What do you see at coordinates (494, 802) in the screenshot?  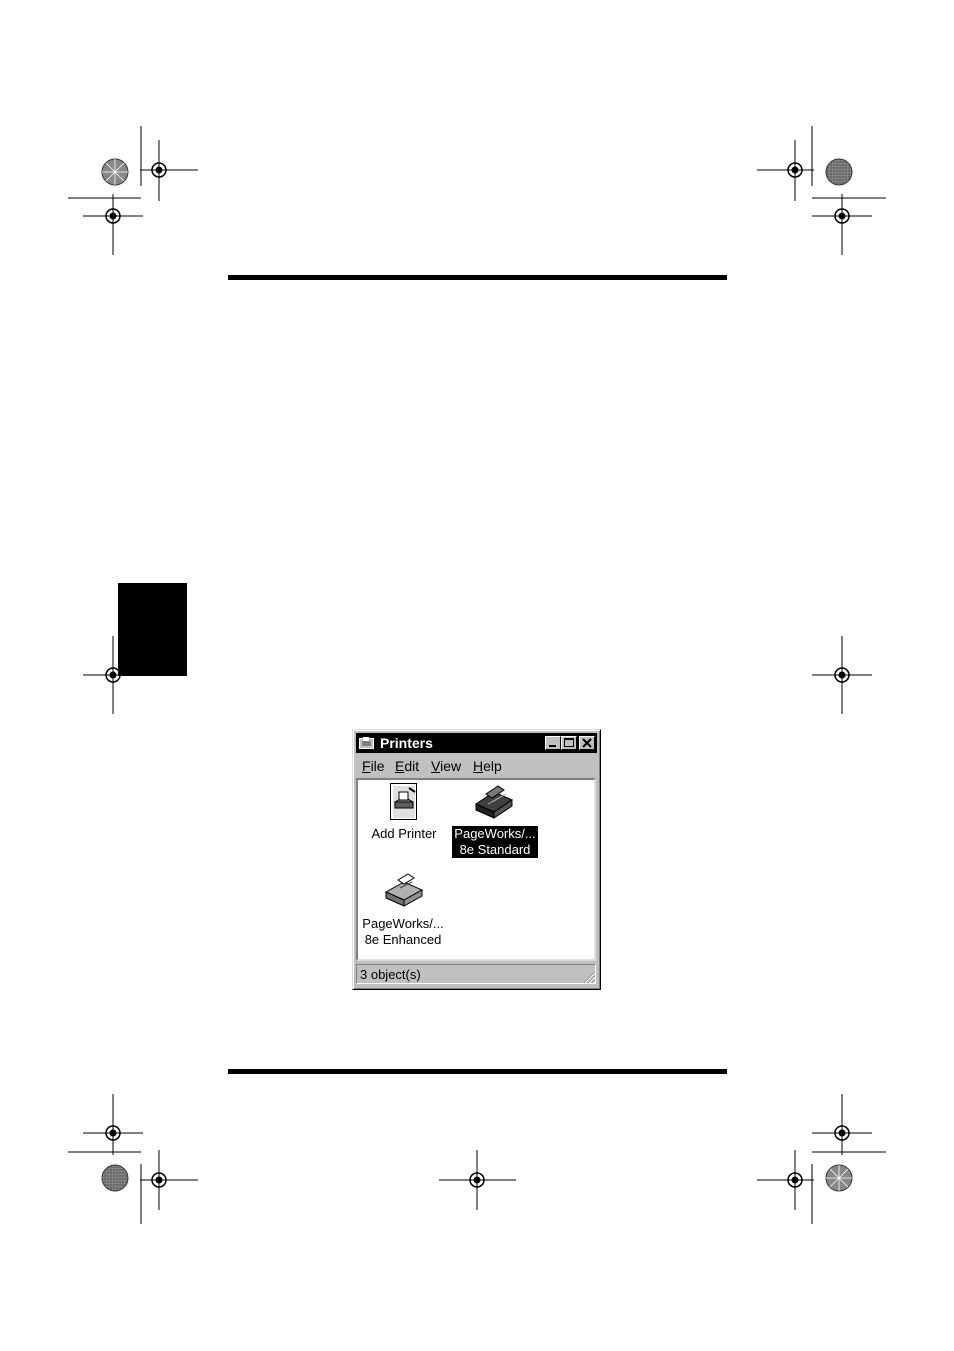 I see `network-printer-icon` at bounding box center [494, 802].